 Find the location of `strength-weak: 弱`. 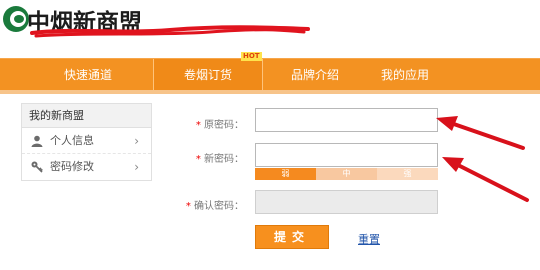

strength-weak: 弱 is located at coordinates (285, 174).